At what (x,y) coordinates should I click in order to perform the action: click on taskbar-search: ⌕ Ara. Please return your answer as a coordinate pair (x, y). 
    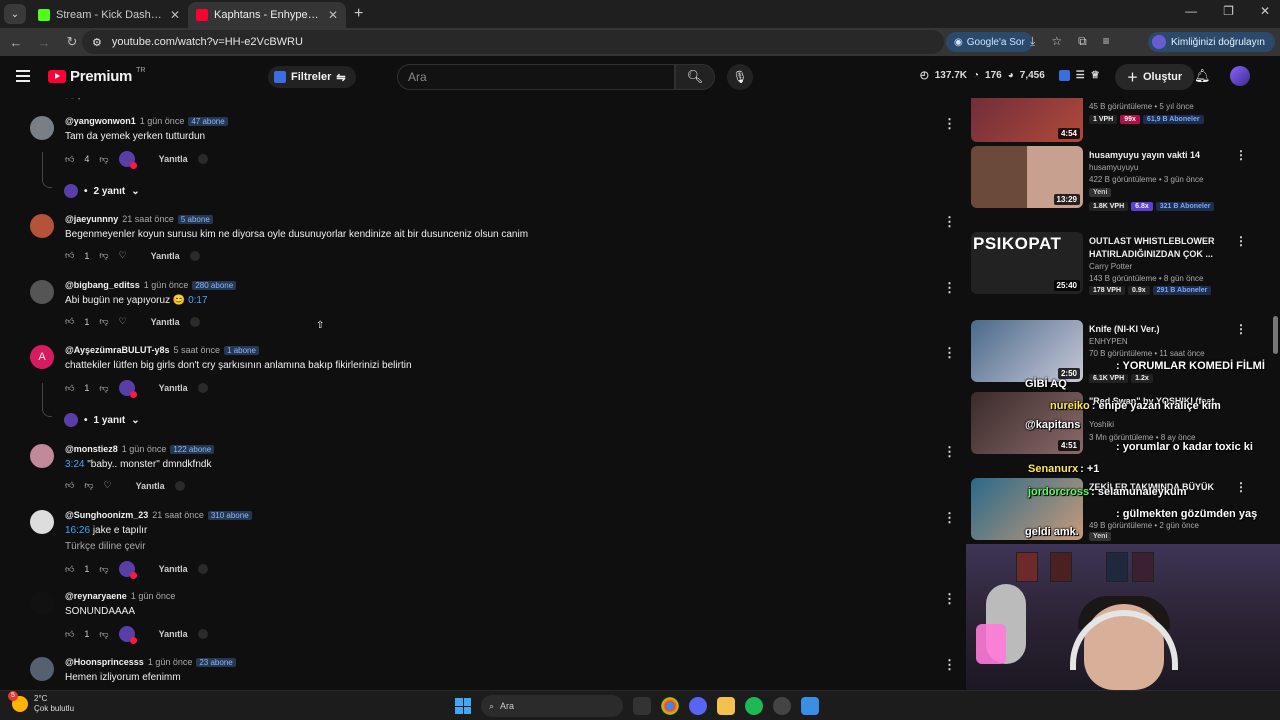
    Looking at the image, I should click on (552, 706).